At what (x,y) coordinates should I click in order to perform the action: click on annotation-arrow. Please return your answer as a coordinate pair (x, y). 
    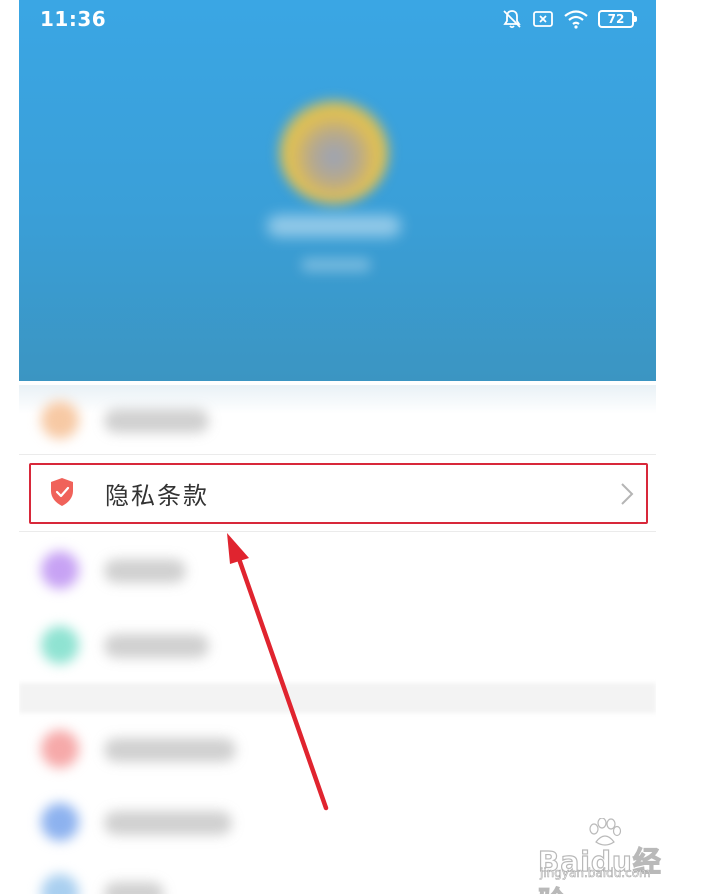
    Looking at the image, I should click on (278, 672).